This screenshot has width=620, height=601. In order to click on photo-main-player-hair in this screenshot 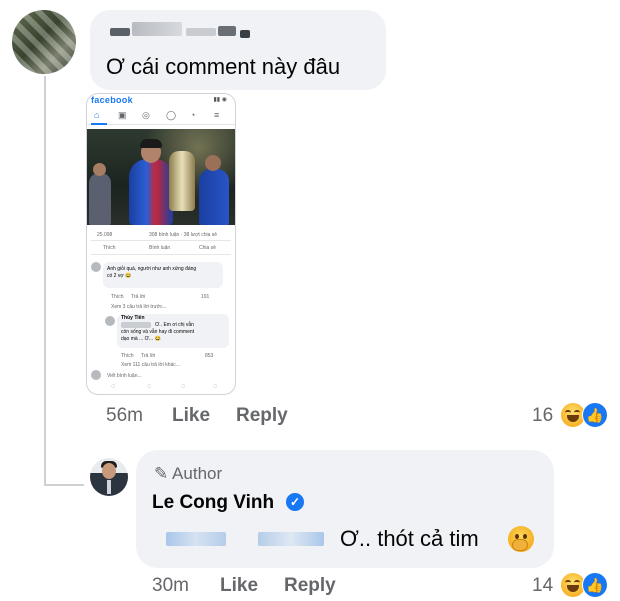, I will do `click(151, 143)`.